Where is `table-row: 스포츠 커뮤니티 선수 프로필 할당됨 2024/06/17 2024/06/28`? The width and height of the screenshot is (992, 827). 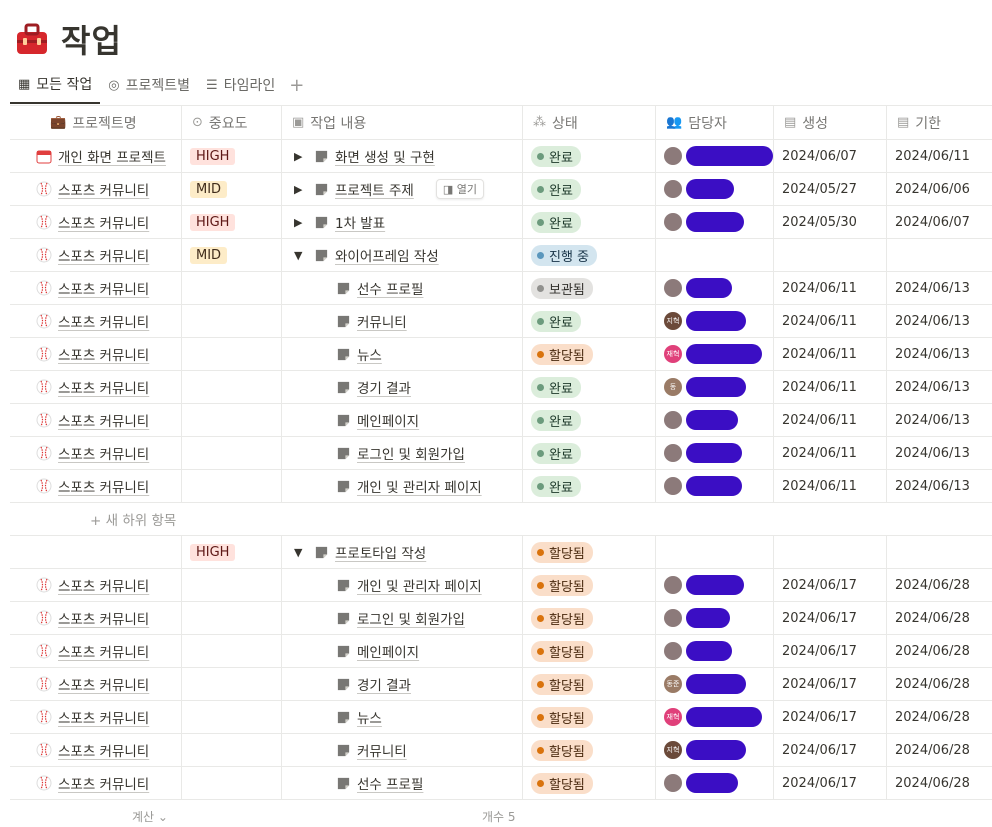 table-row: 스포츠 커뮤니티 선수 프로필 할당됨 2024/06/17 2024/06/28 is located at coordinates (501, 783).